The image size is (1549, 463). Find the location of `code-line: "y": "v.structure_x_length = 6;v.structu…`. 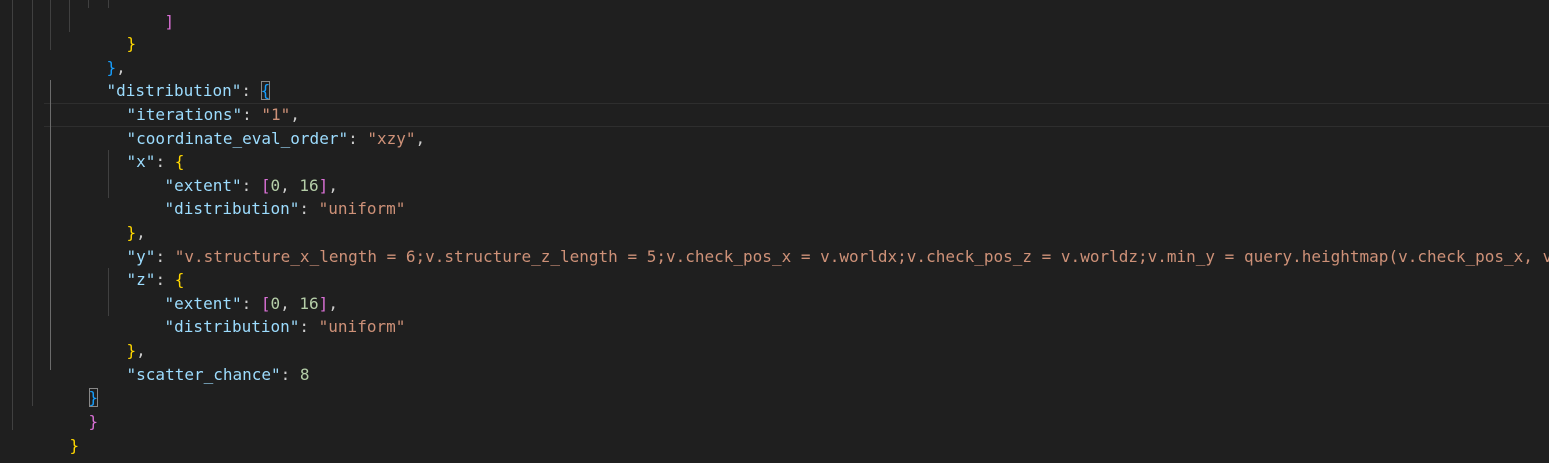

code-line: "y": "v.structure_x_length = 6;v.structu… is located at coordinates (818, 243).